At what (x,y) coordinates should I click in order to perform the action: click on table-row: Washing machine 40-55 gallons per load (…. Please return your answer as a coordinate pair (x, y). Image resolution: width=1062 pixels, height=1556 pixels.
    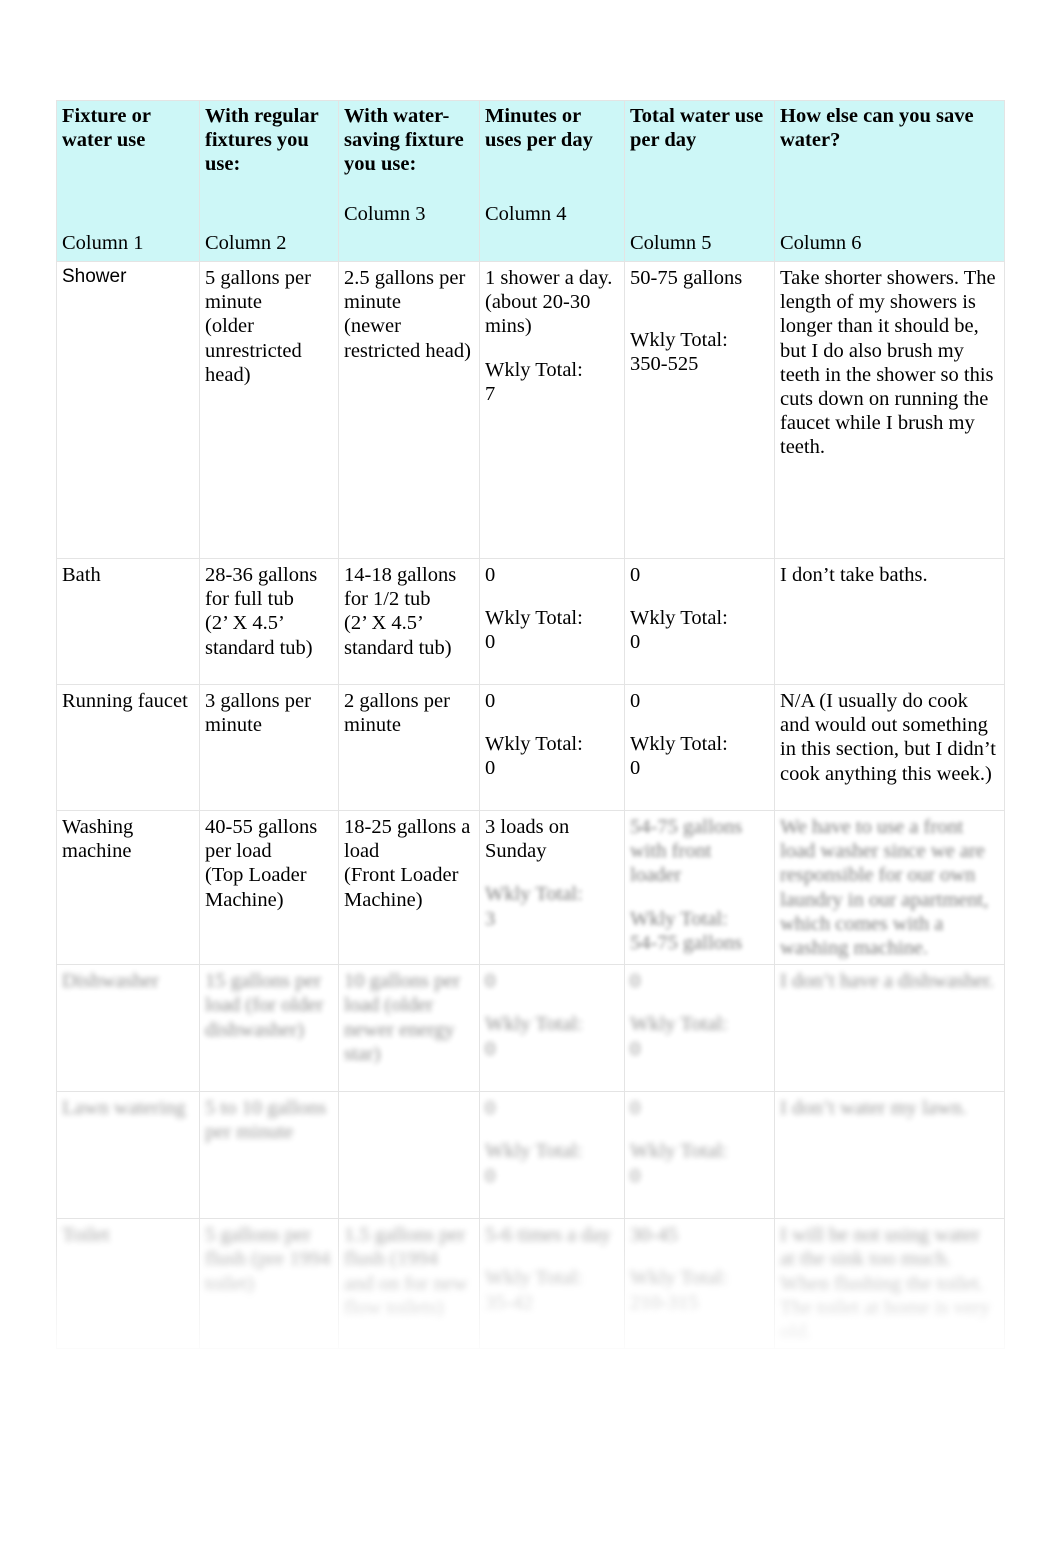
    Looking at the image, I should click on (530, 887).